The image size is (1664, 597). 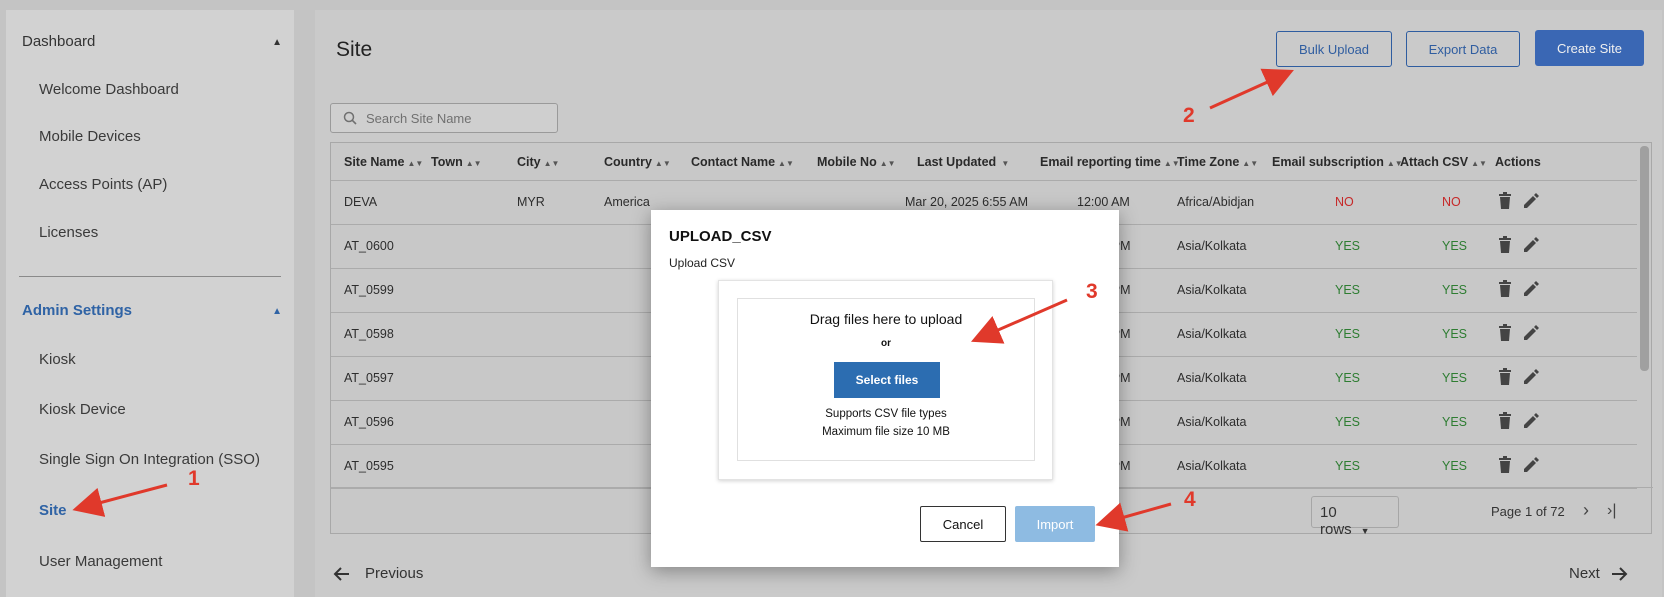 I want to click on annotation-number-3: 3, so click(x=1092, y=291).